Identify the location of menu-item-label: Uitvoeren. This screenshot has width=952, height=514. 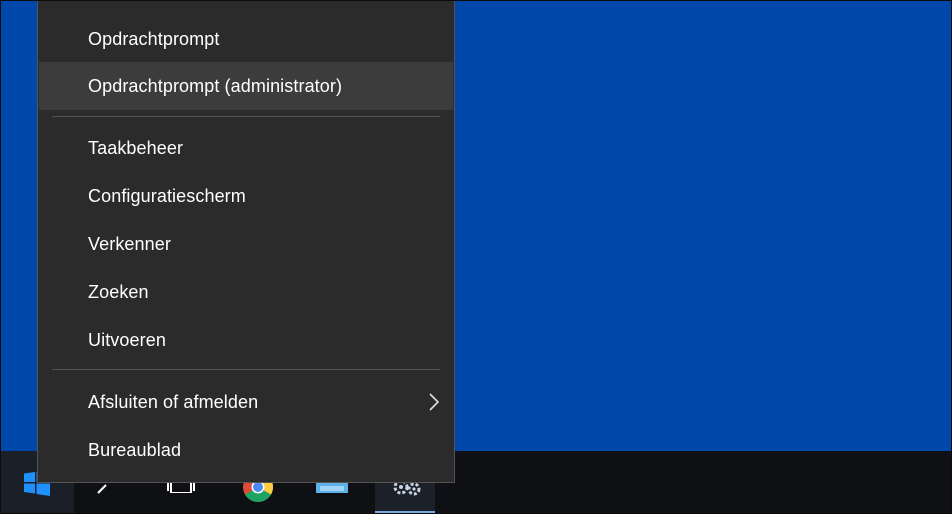
(127, 339).